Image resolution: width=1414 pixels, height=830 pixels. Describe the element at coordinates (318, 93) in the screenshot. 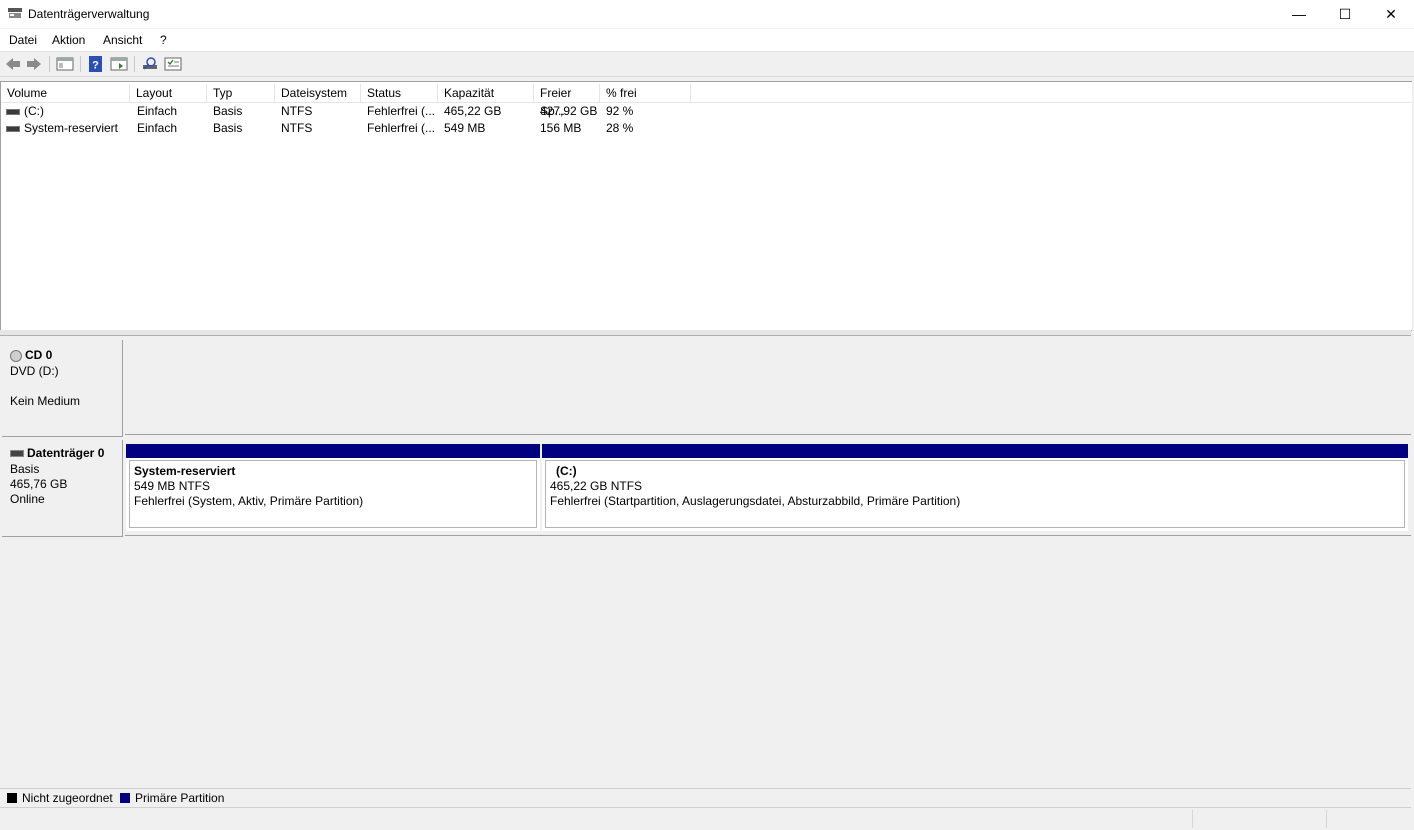

I see `column-header-dateisystem: Dateisystem` at that location.